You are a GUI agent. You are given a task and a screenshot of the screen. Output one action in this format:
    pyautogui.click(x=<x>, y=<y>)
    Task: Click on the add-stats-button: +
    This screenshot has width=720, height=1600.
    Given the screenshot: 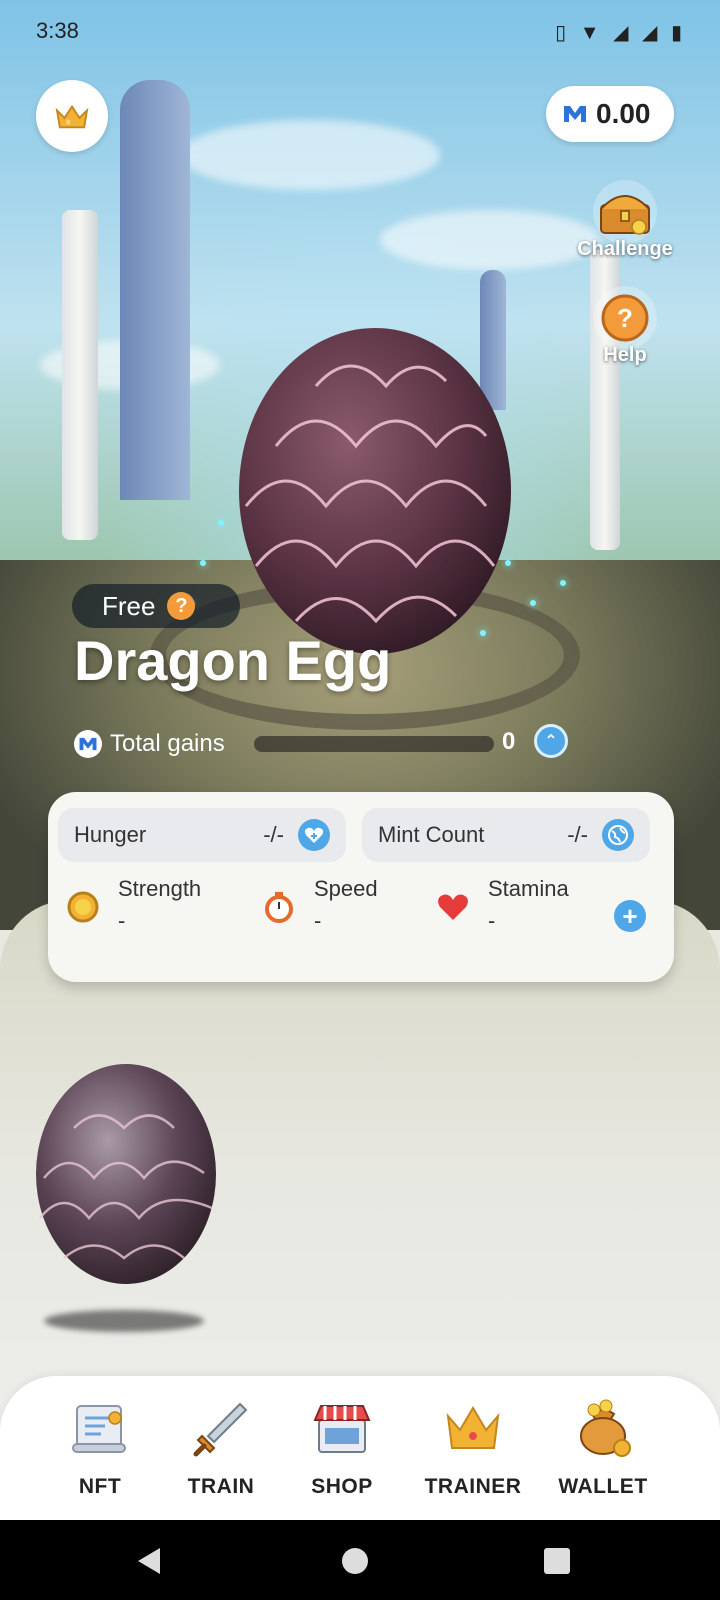 What is the action you would take?
    pyautogui.click(x=630, y=916)
    